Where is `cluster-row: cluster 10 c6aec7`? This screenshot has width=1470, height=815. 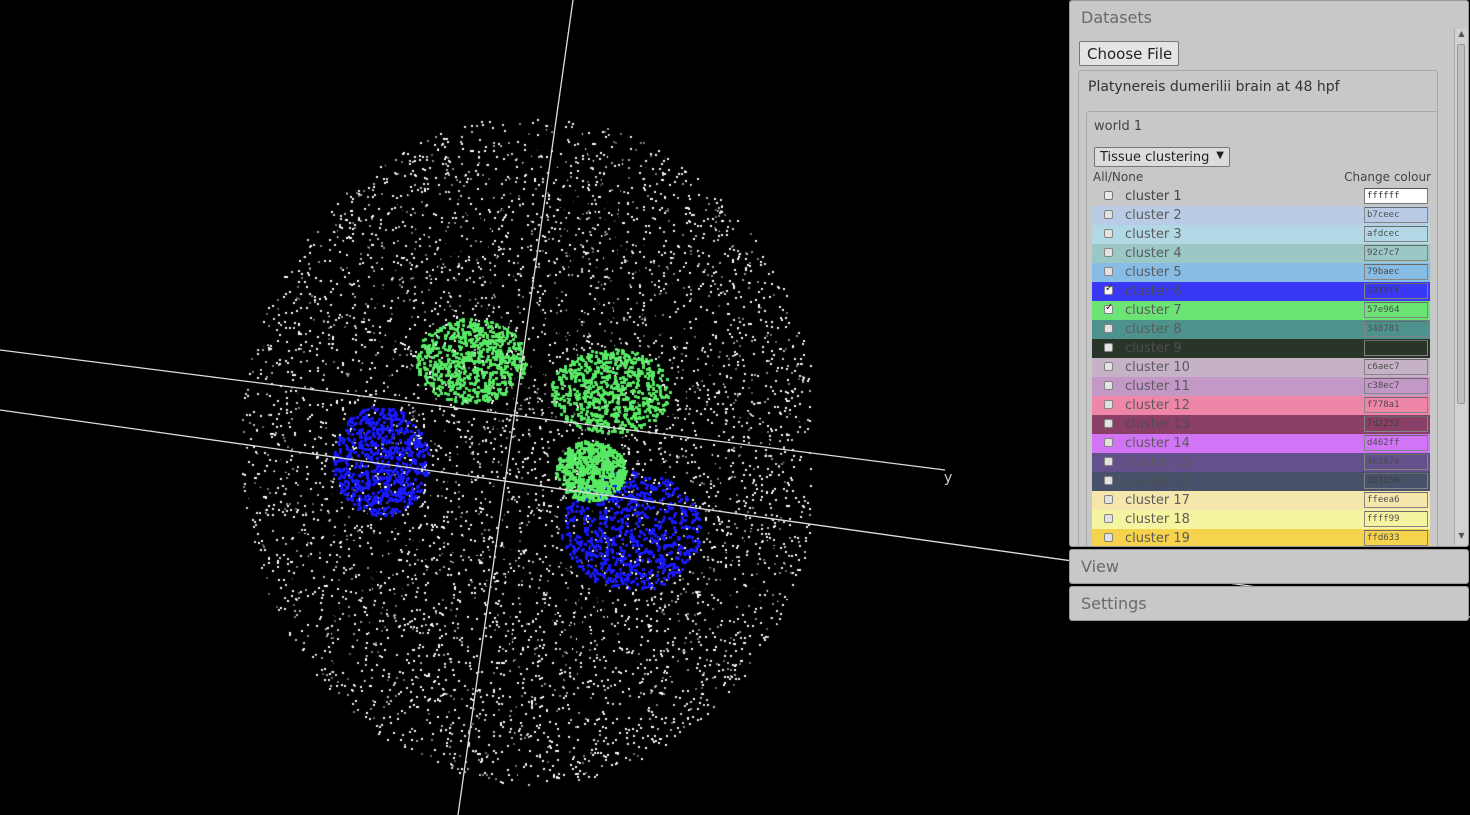 cluster-row: cluster 10 c6aec7 is located at coordinates (1261, 367).